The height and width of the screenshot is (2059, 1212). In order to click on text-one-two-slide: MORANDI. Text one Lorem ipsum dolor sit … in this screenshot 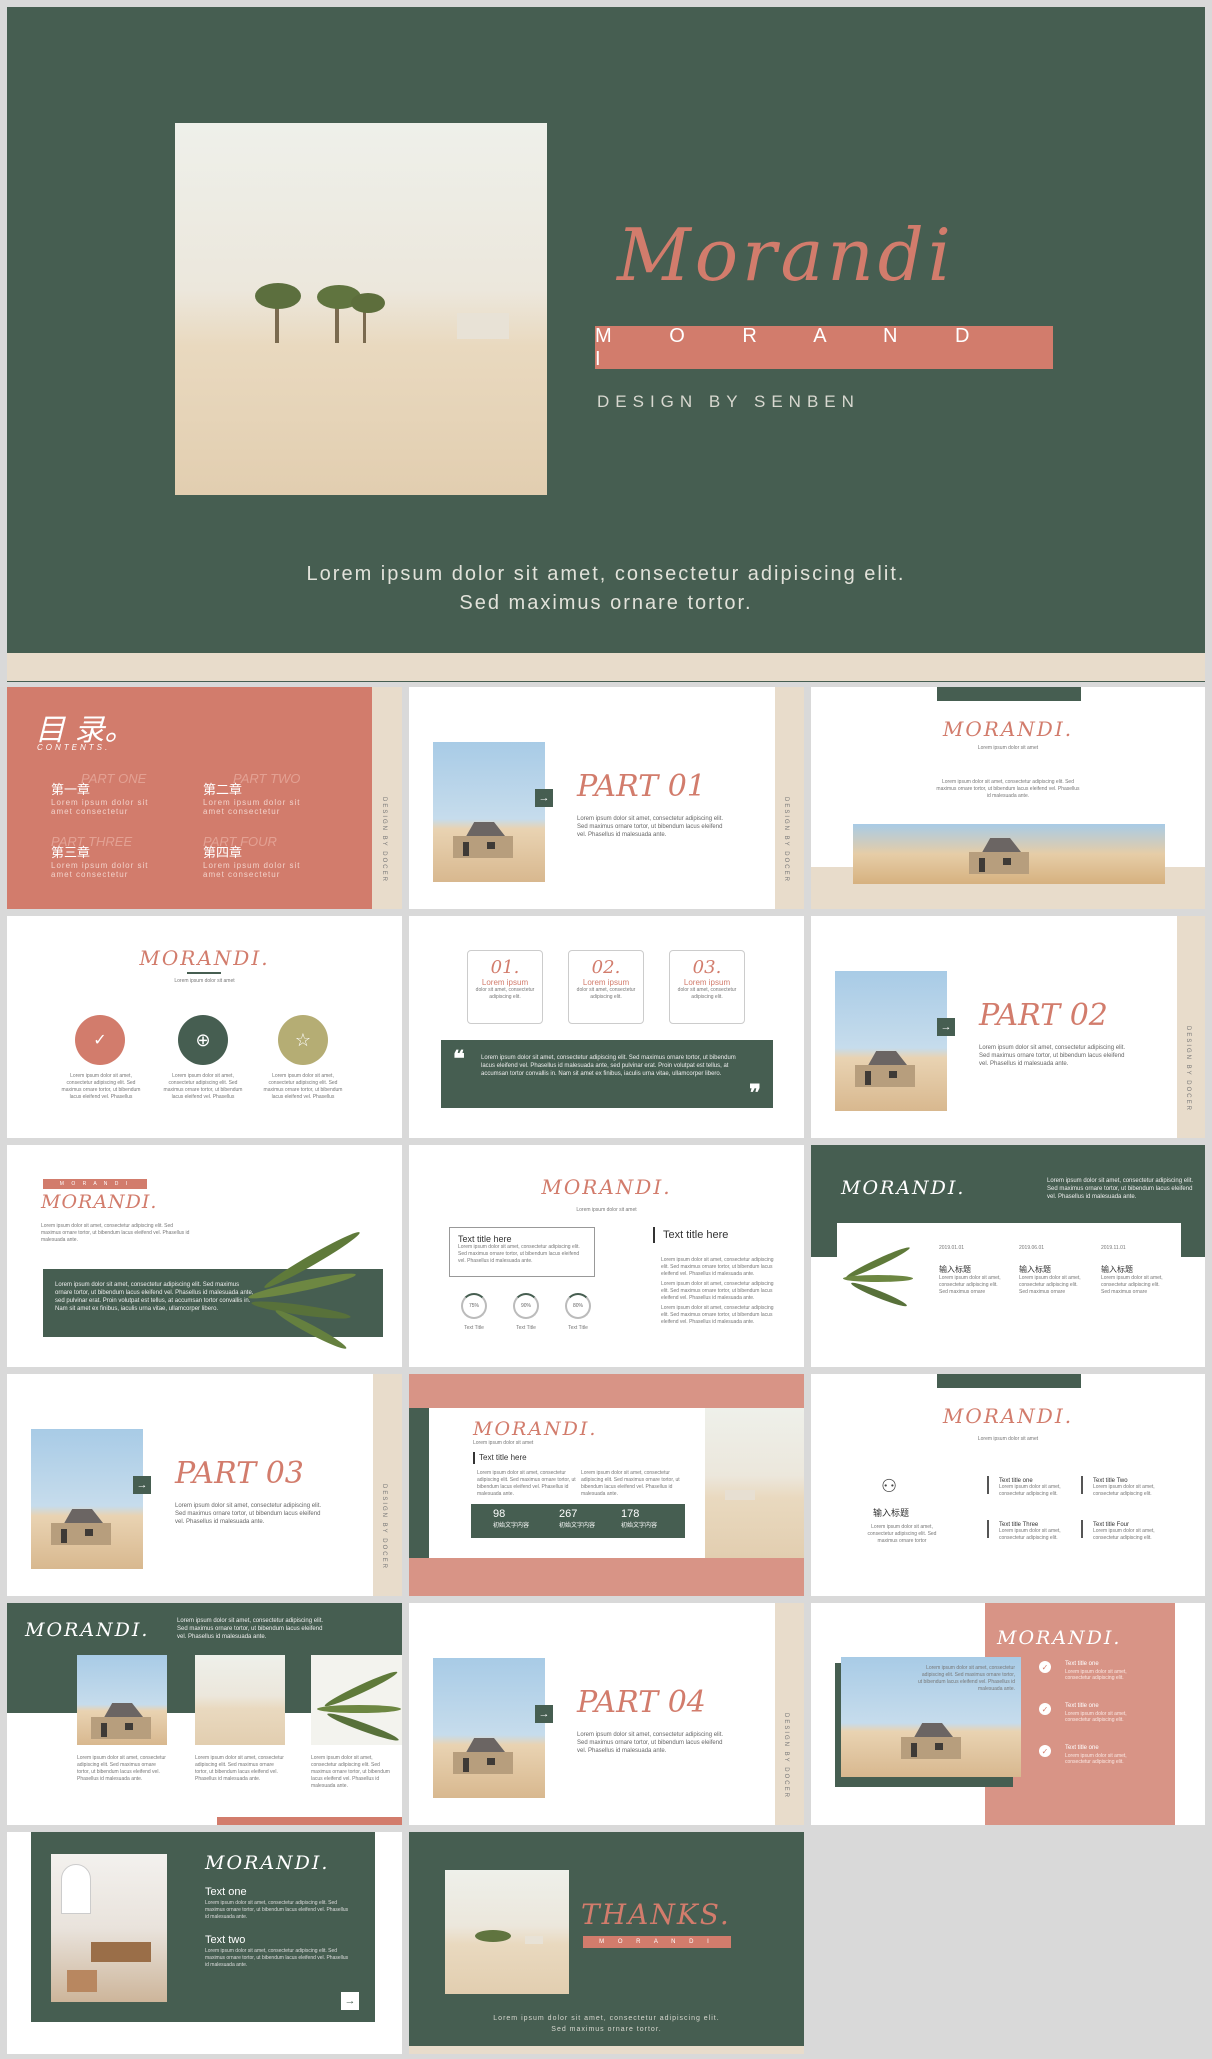, I will do `click(204, 1943)`.